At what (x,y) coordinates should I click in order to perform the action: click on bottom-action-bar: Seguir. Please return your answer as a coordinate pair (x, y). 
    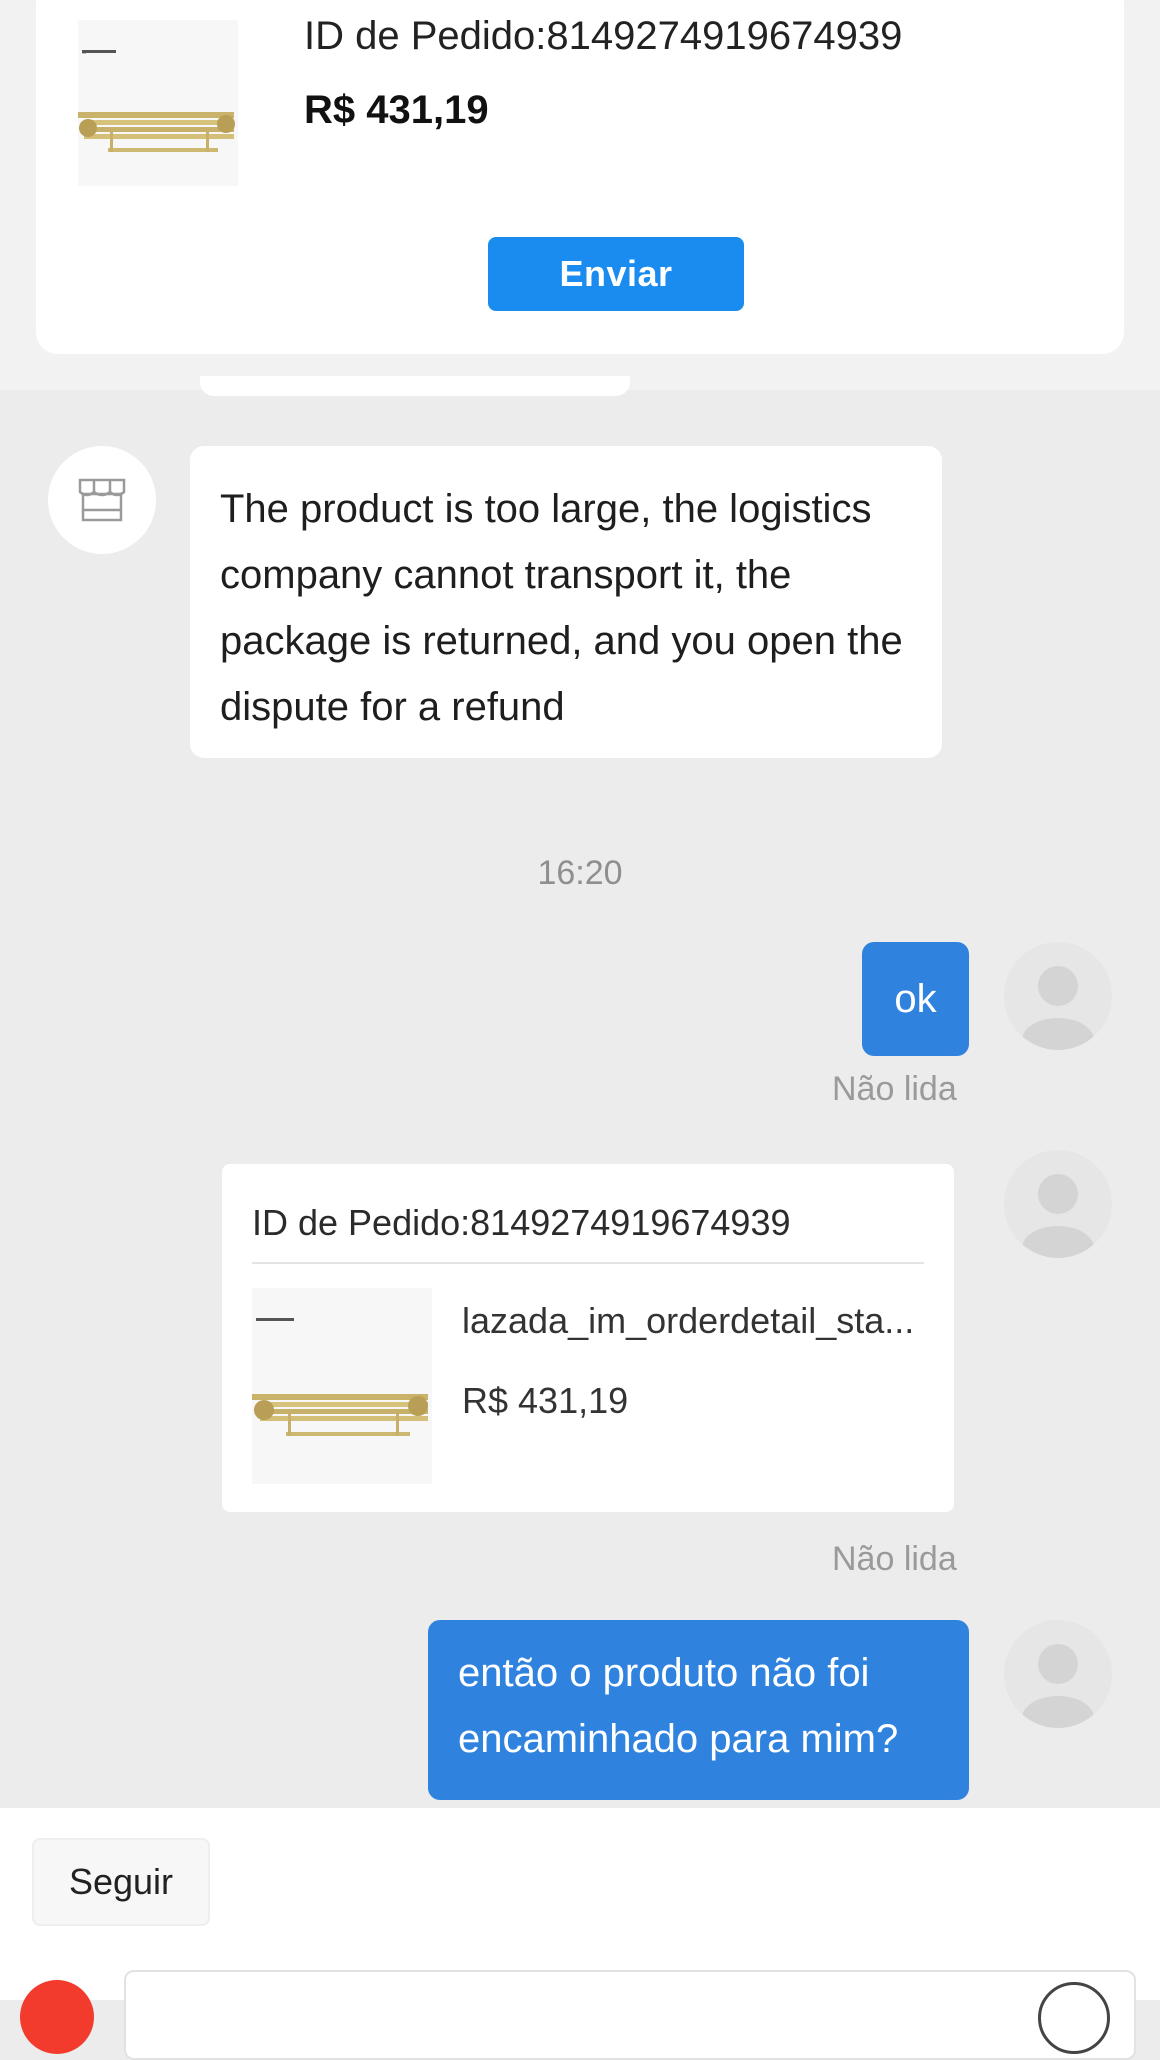
    Looking at the image, I should click on (580, 1934).